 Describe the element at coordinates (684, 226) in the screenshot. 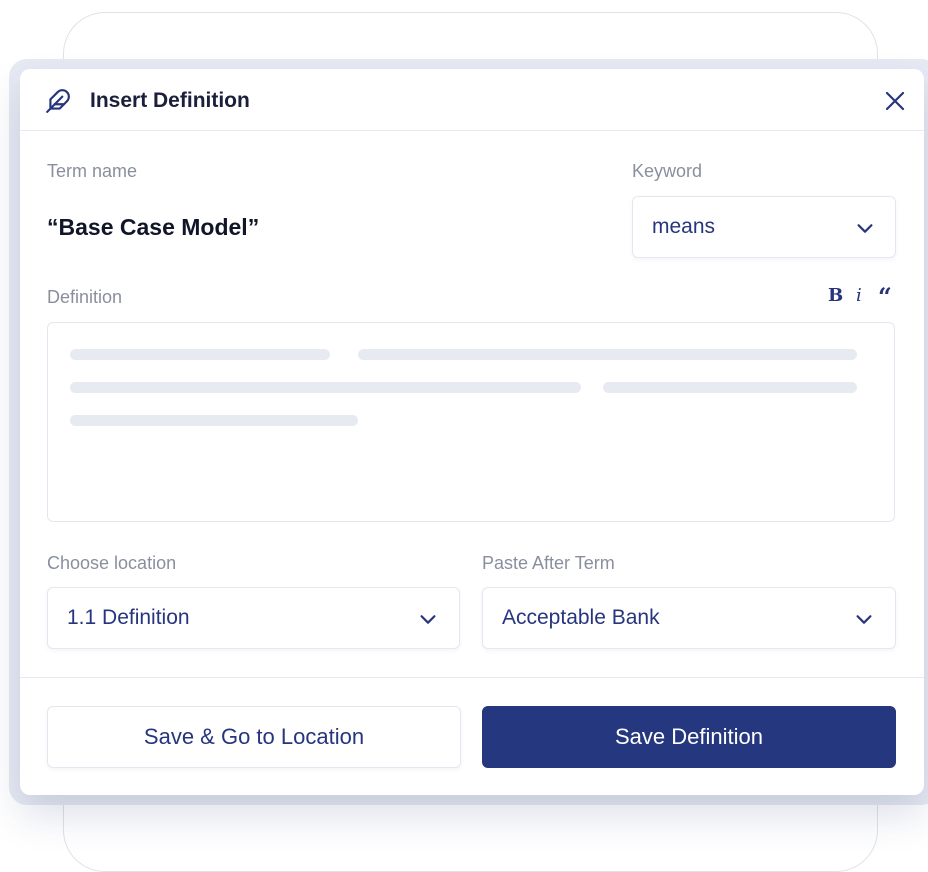

I see `keyword-select-value: means` at that location.